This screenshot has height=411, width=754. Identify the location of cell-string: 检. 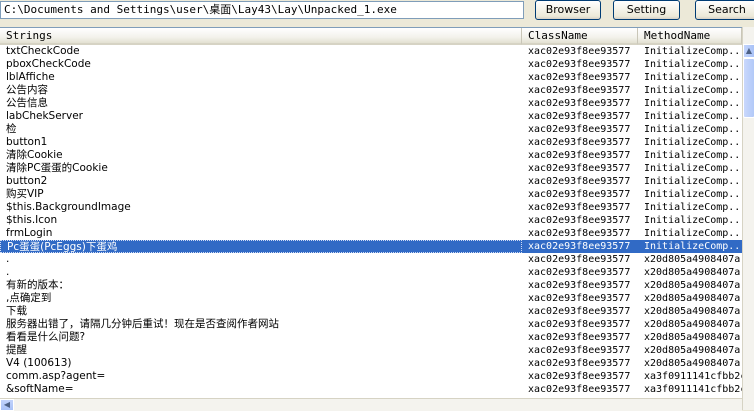
(11, 129).